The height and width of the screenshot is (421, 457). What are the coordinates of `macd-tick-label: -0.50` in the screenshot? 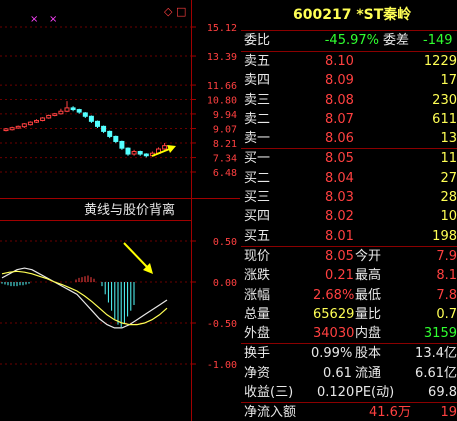 It's located at (222, 324).